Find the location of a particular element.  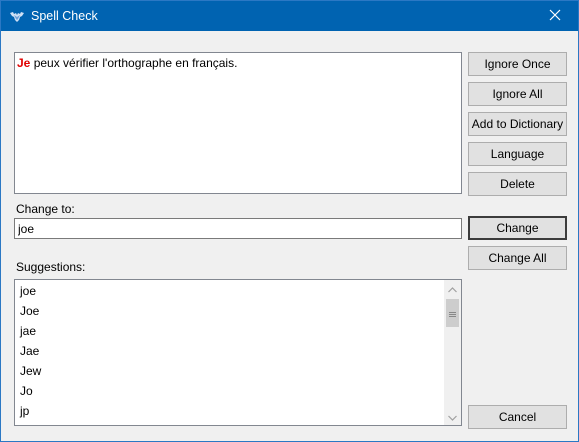

misspelled-word: Je is located at coordinates (24, 63).